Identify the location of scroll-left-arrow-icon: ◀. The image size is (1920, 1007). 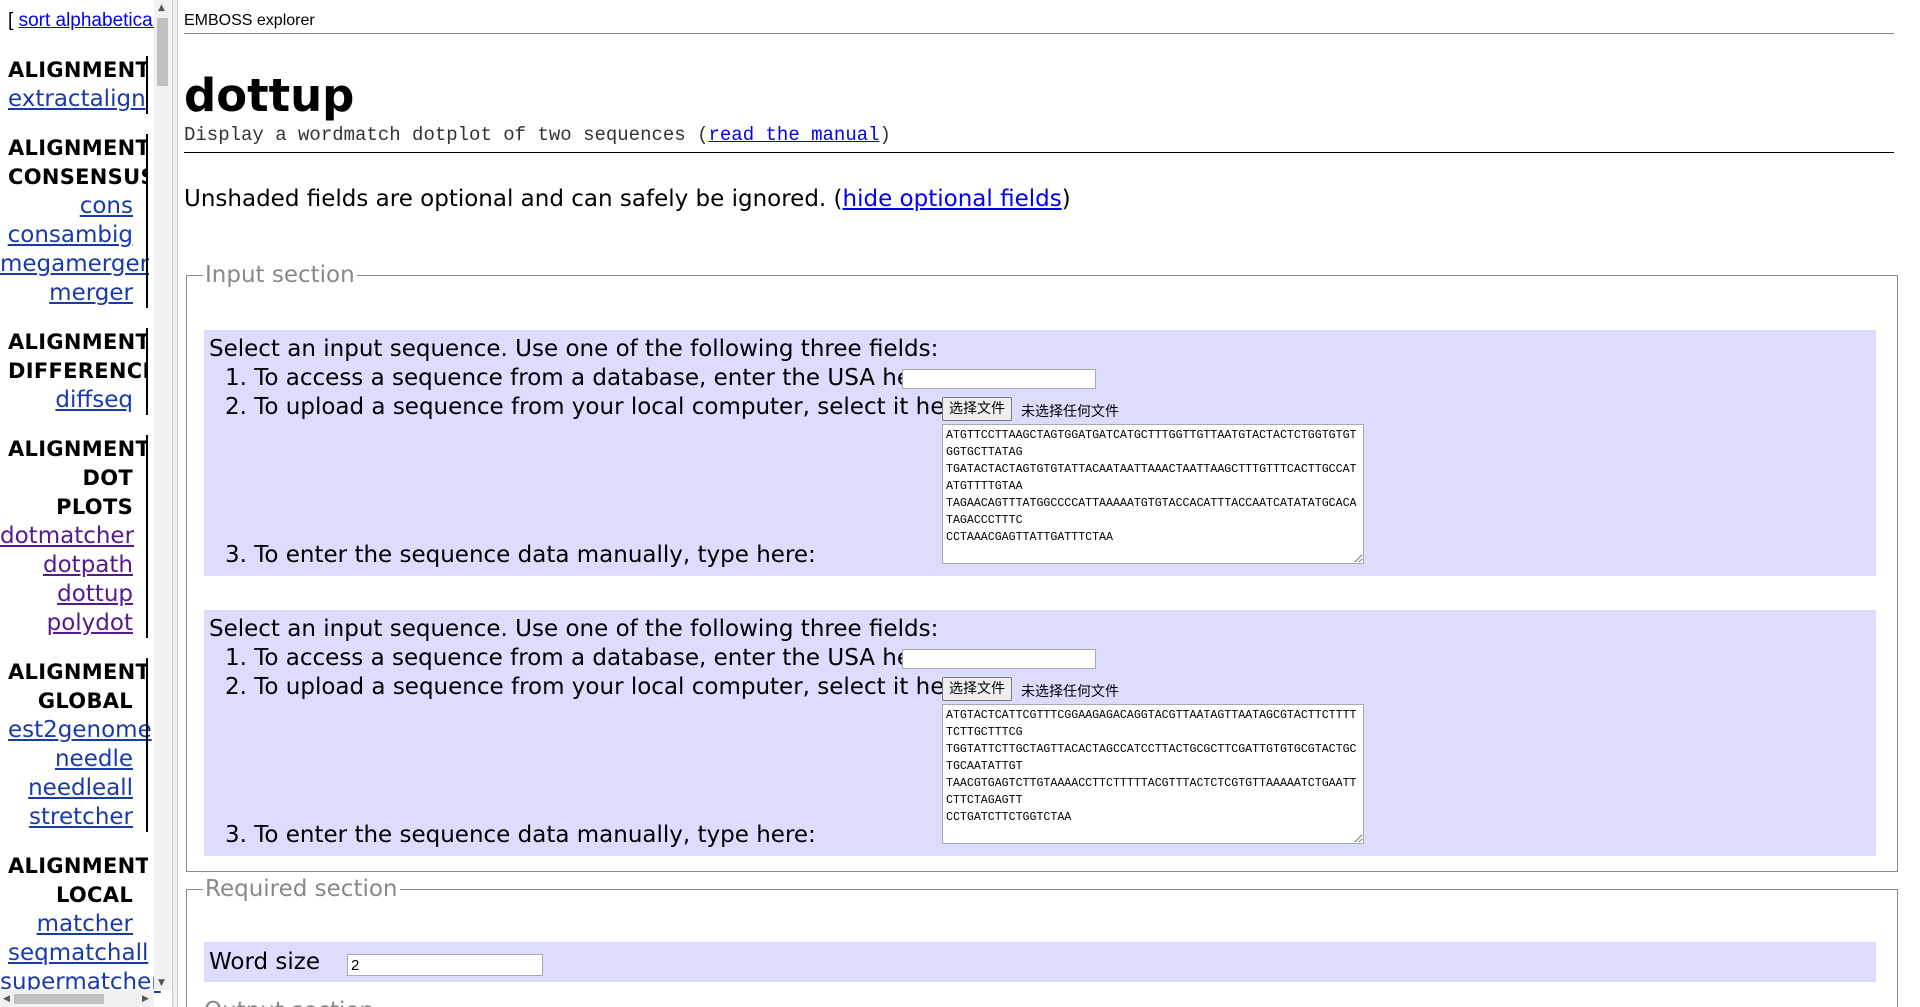
(6, 999).